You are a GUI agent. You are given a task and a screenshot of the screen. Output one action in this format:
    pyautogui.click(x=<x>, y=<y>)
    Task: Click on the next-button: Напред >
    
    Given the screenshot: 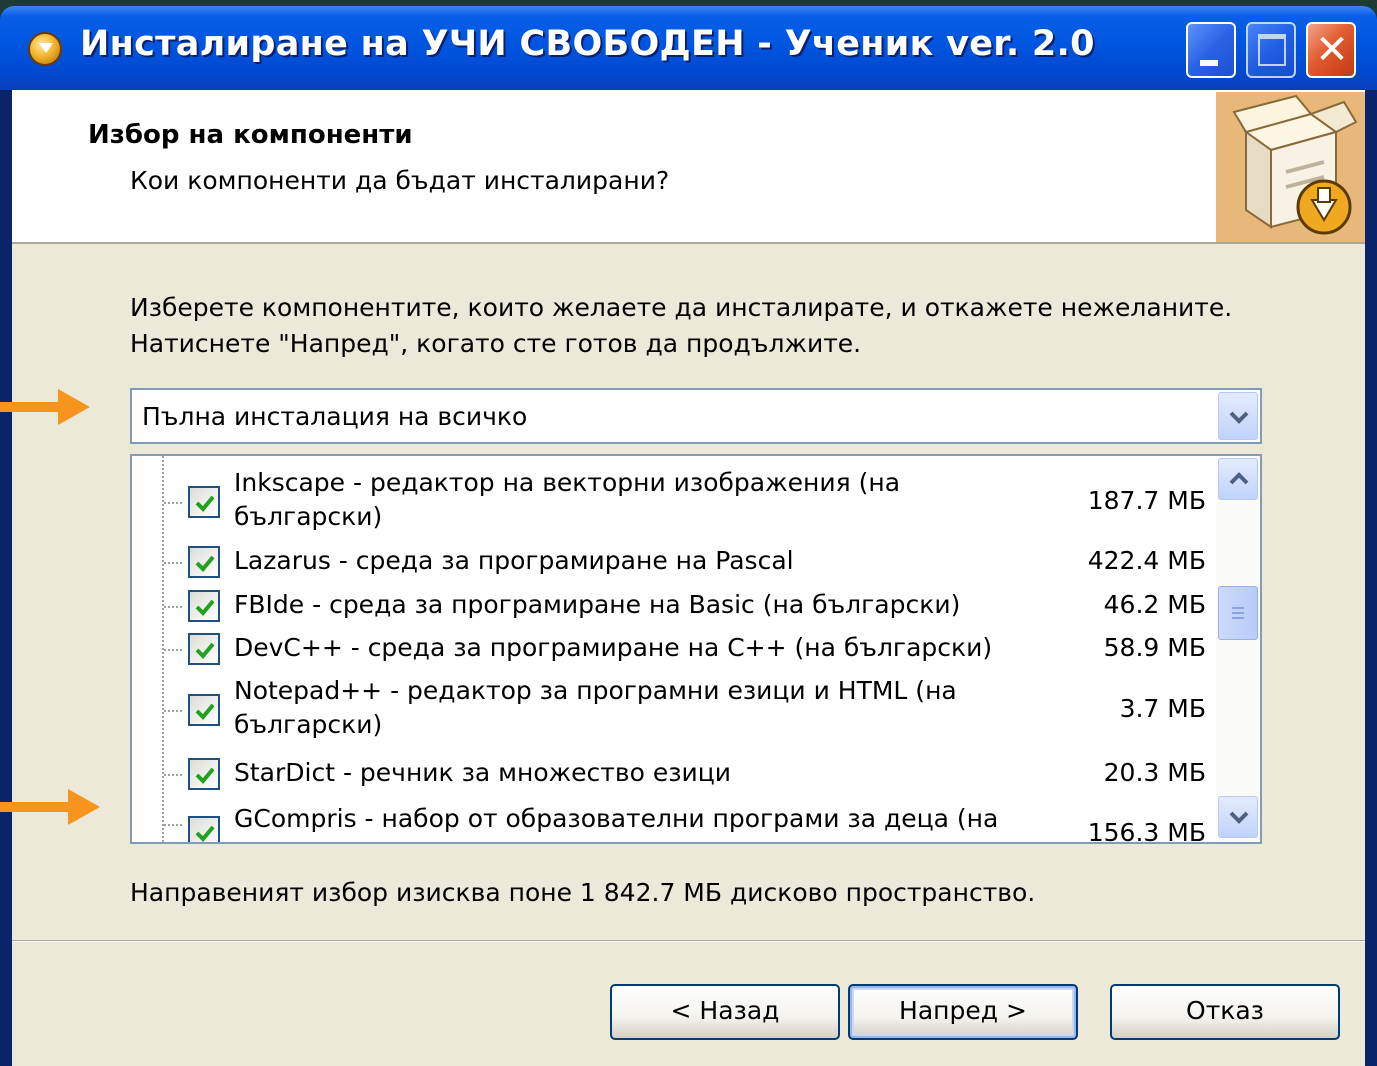 What is the action you would take?
    pyautogui.click(x=963, y=1012)
    